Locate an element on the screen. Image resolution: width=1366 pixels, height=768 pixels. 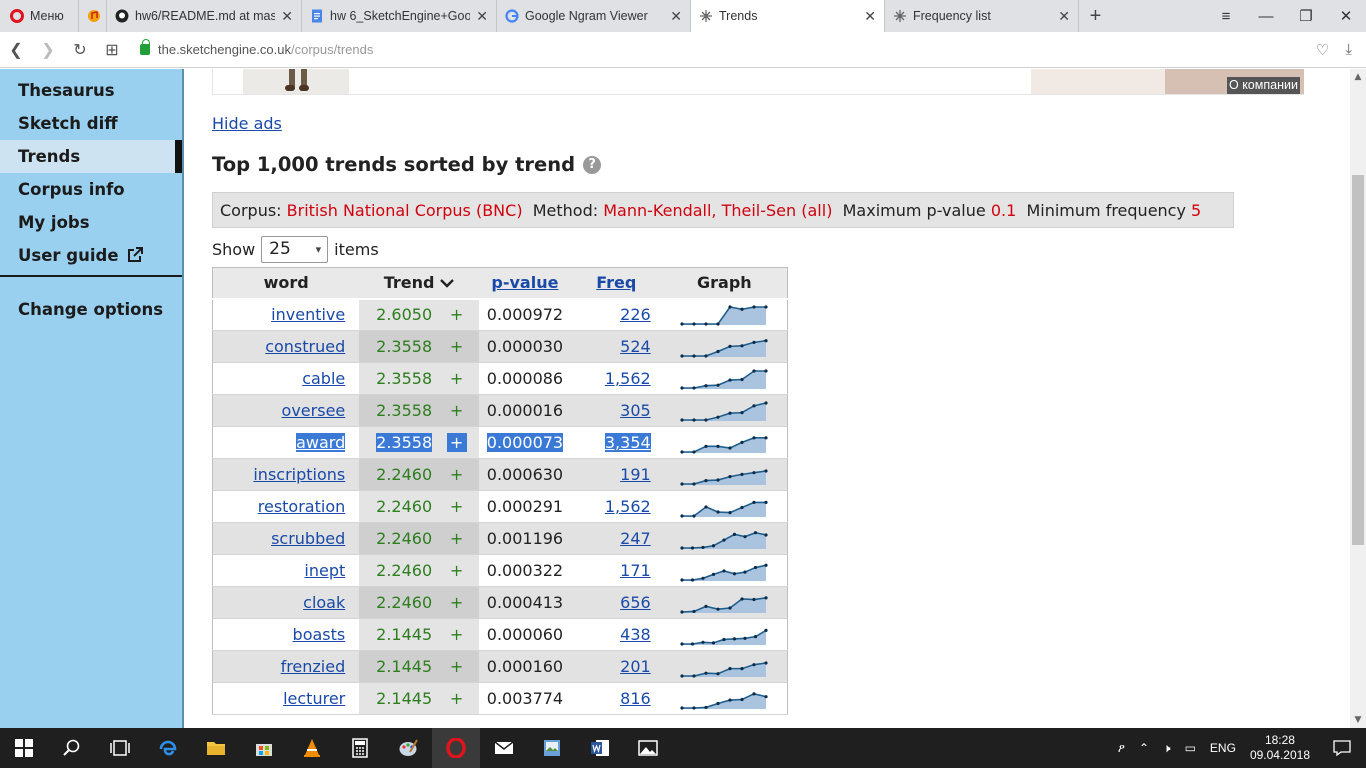
taskbar-opera is located at coordinates (456, 748).